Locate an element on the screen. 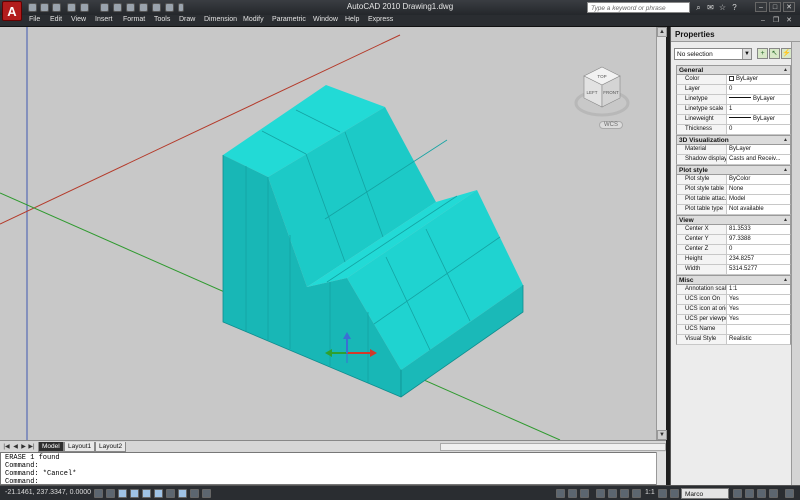  lineweight-icon is located at coordinates (194, 493).